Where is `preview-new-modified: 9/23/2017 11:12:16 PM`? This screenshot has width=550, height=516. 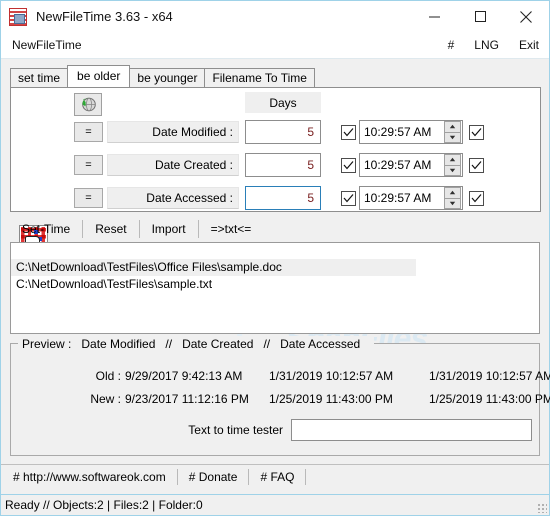
preview-new-modified: 9/23/2017 11:12:16 PM is located at coordinates (187, 399).